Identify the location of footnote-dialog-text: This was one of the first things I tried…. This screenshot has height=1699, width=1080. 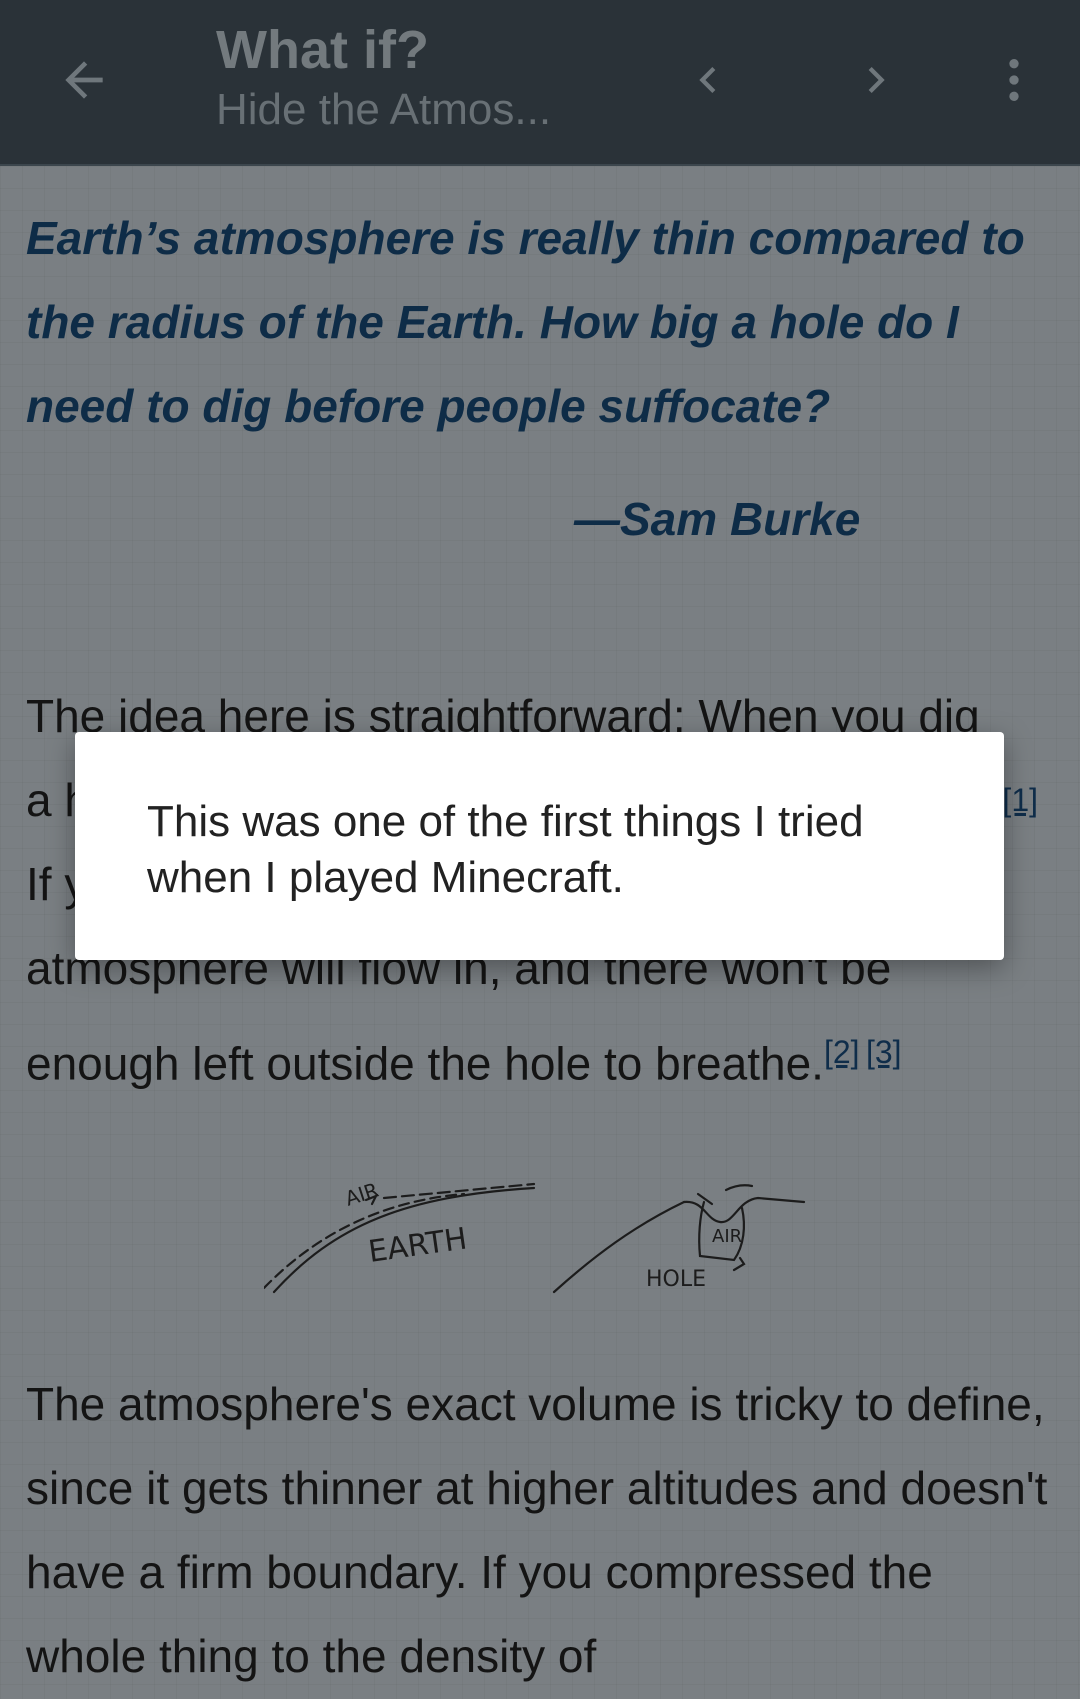
(505, 849).